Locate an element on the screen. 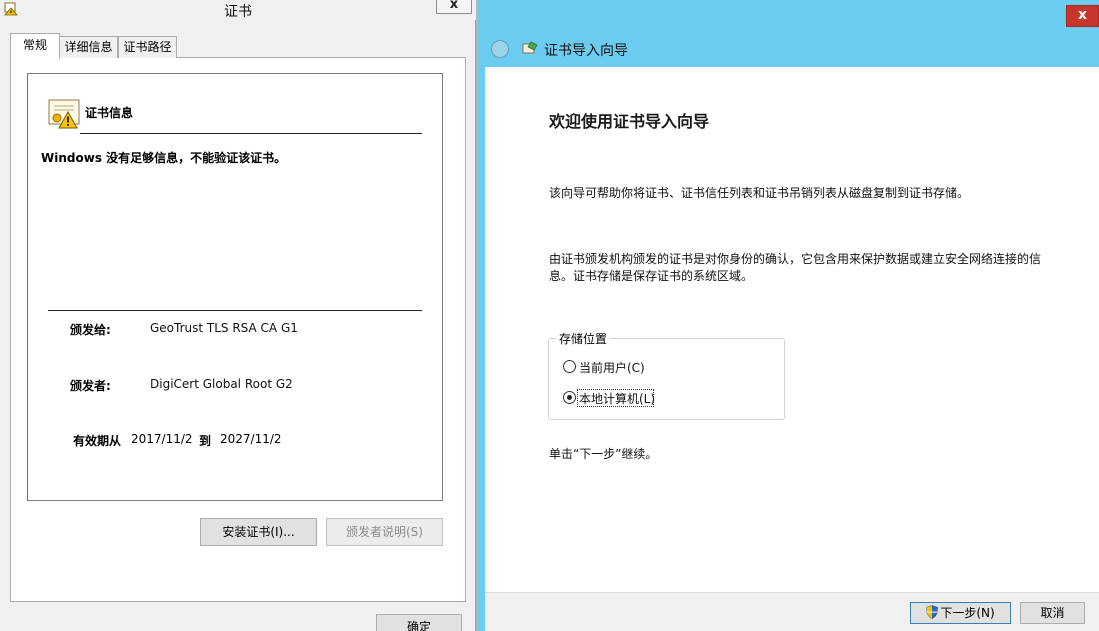  continue-hint: 单击“下一步”继续。 is located at coordinates (603, 454).